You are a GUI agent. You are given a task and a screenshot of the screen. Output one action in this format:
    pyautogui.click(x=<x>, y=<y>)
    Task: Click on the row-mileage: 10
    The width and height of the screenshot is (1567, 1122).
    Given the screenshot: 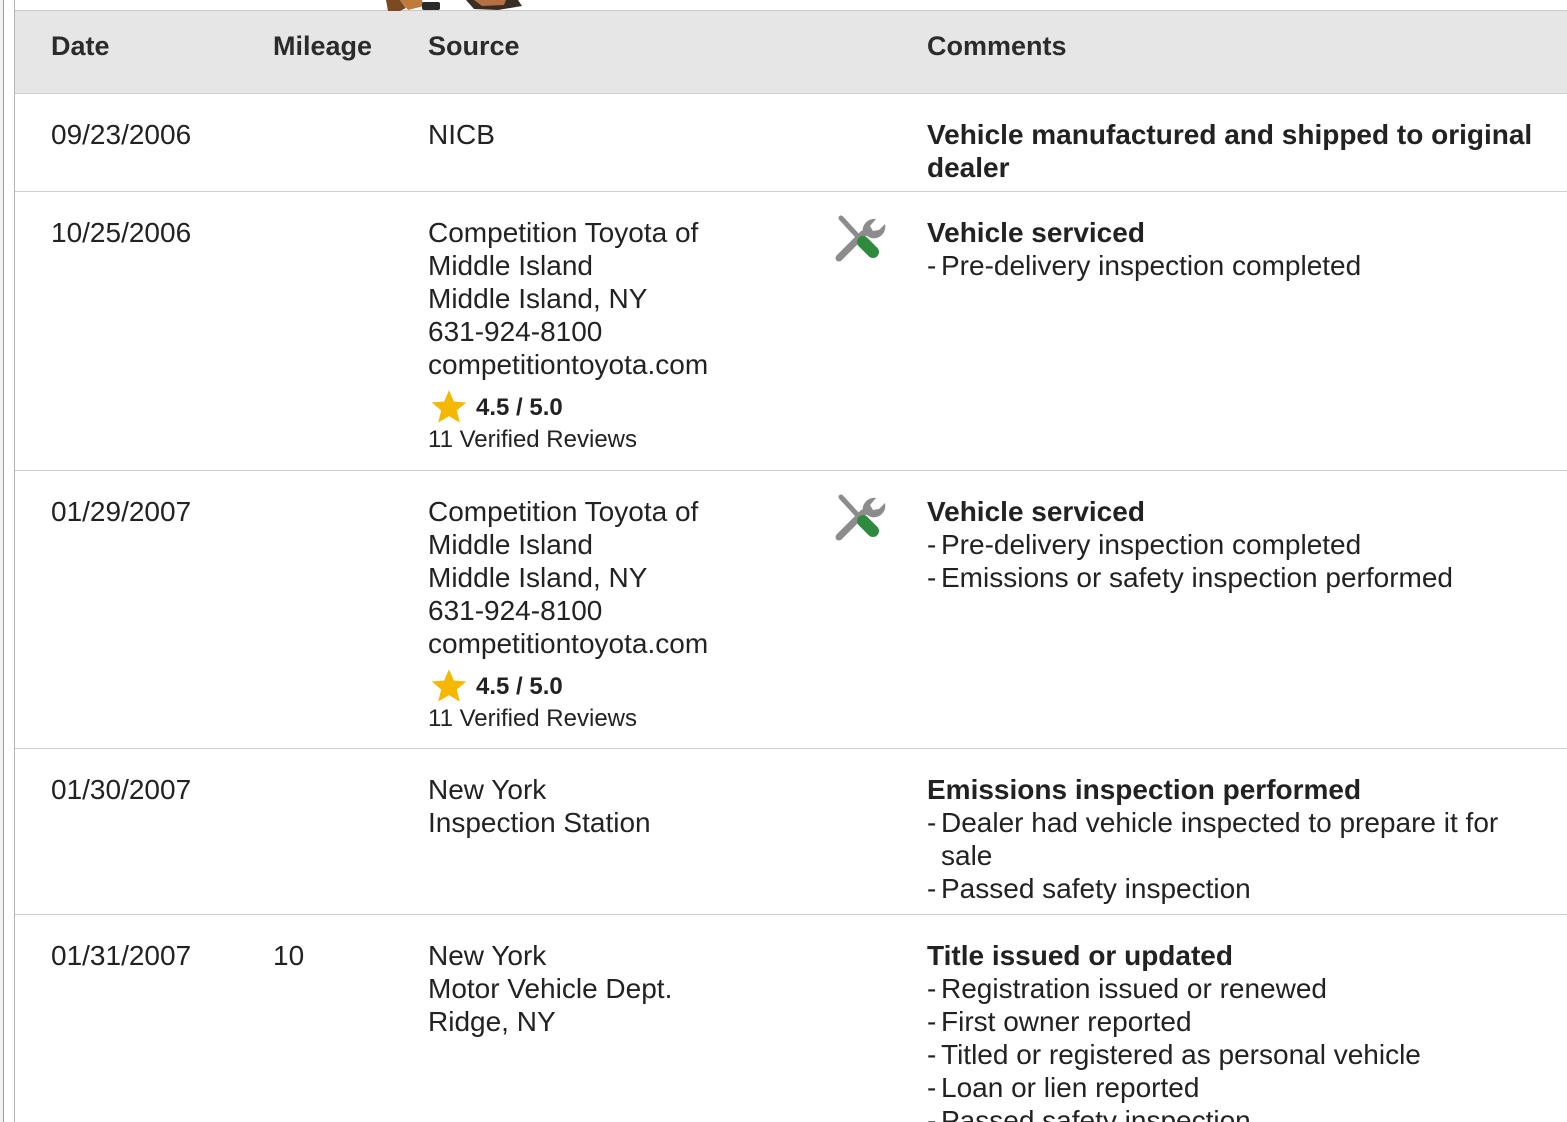 What is the action you would take?
    pyautogui.click(x=289, y=955)
    